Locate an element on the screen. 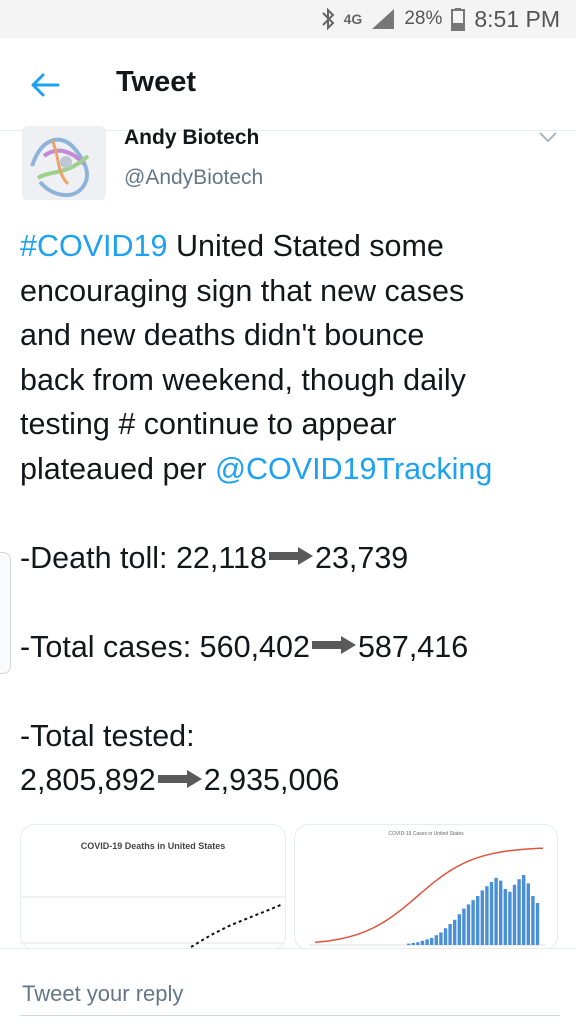 This screenshot has height=1025, width=576. death-new: 23,739 is located at coordinates (361, 557).